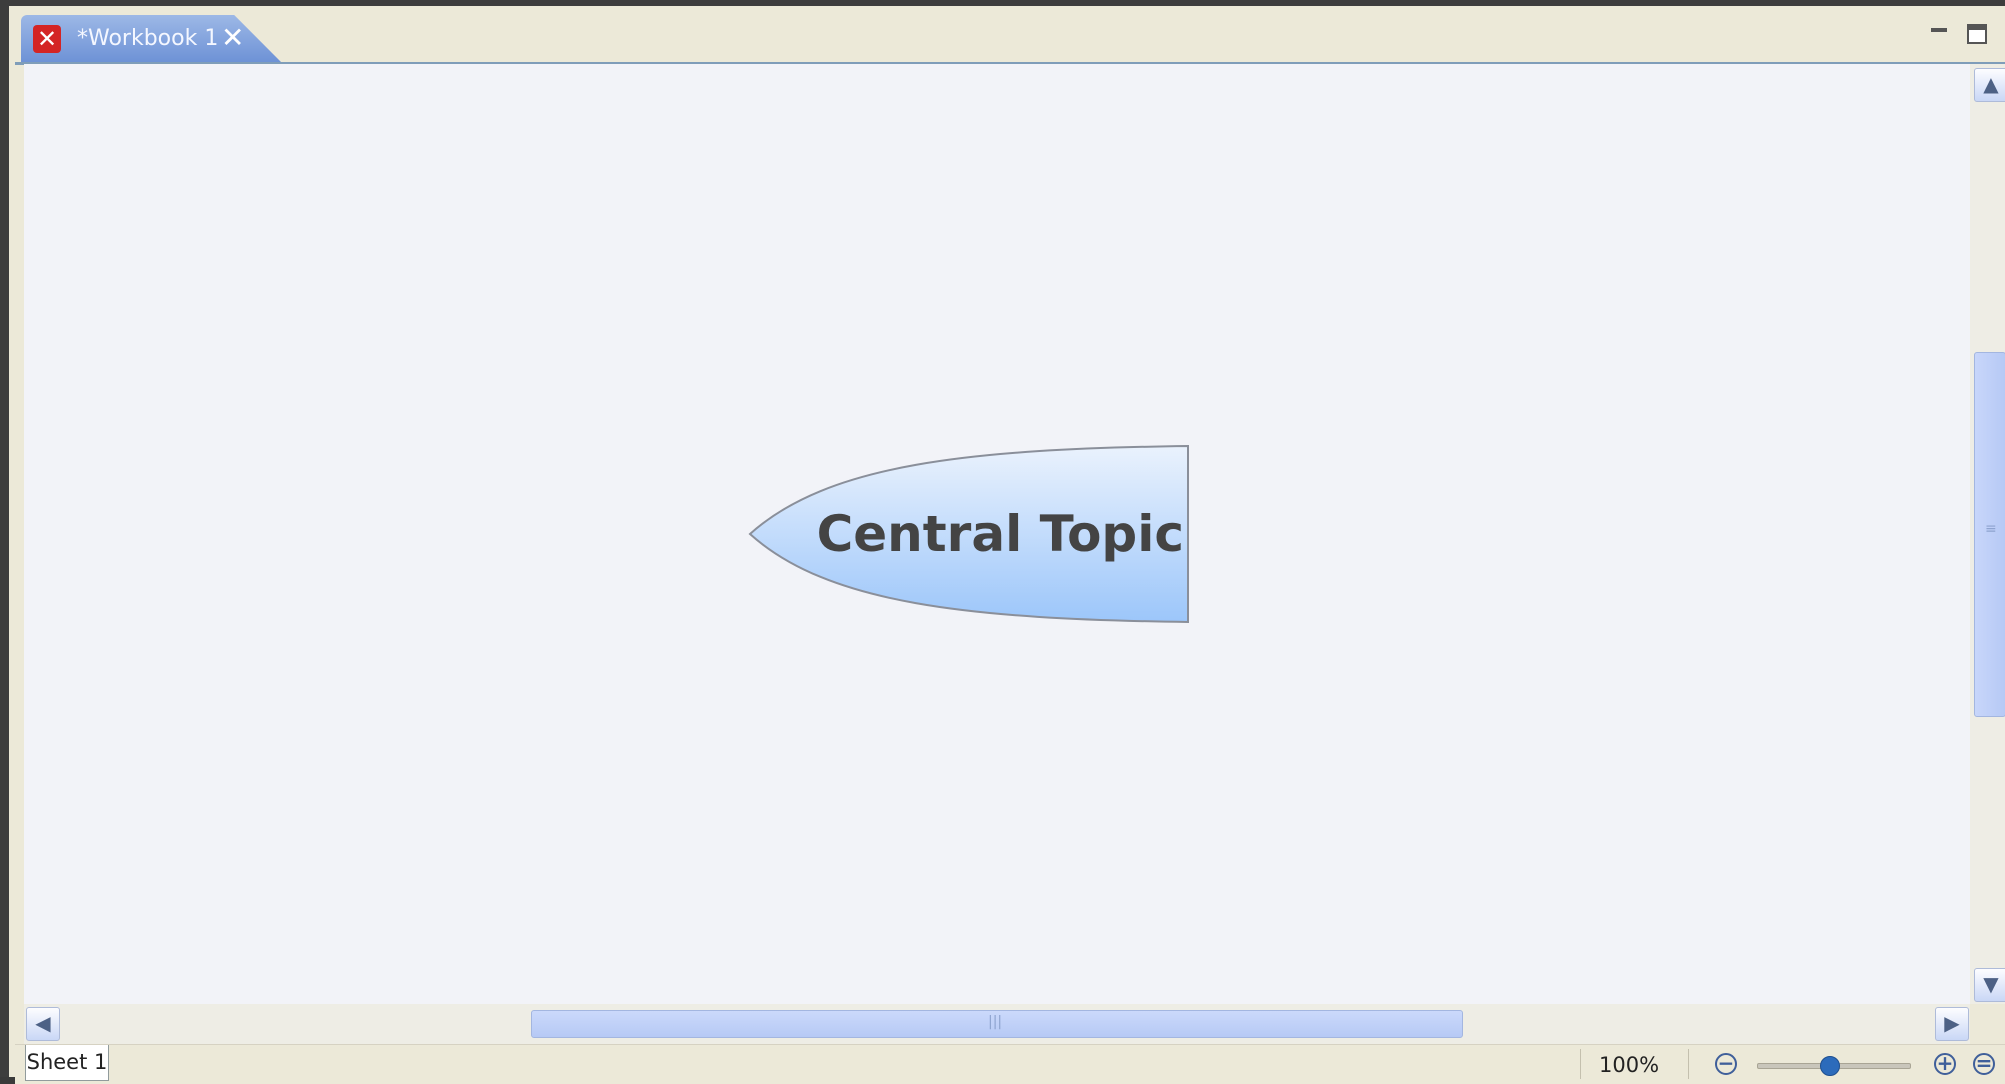 The image size is (2005, 1084). I want to click on tab-title: *Workbook 1, so click(148, 38).